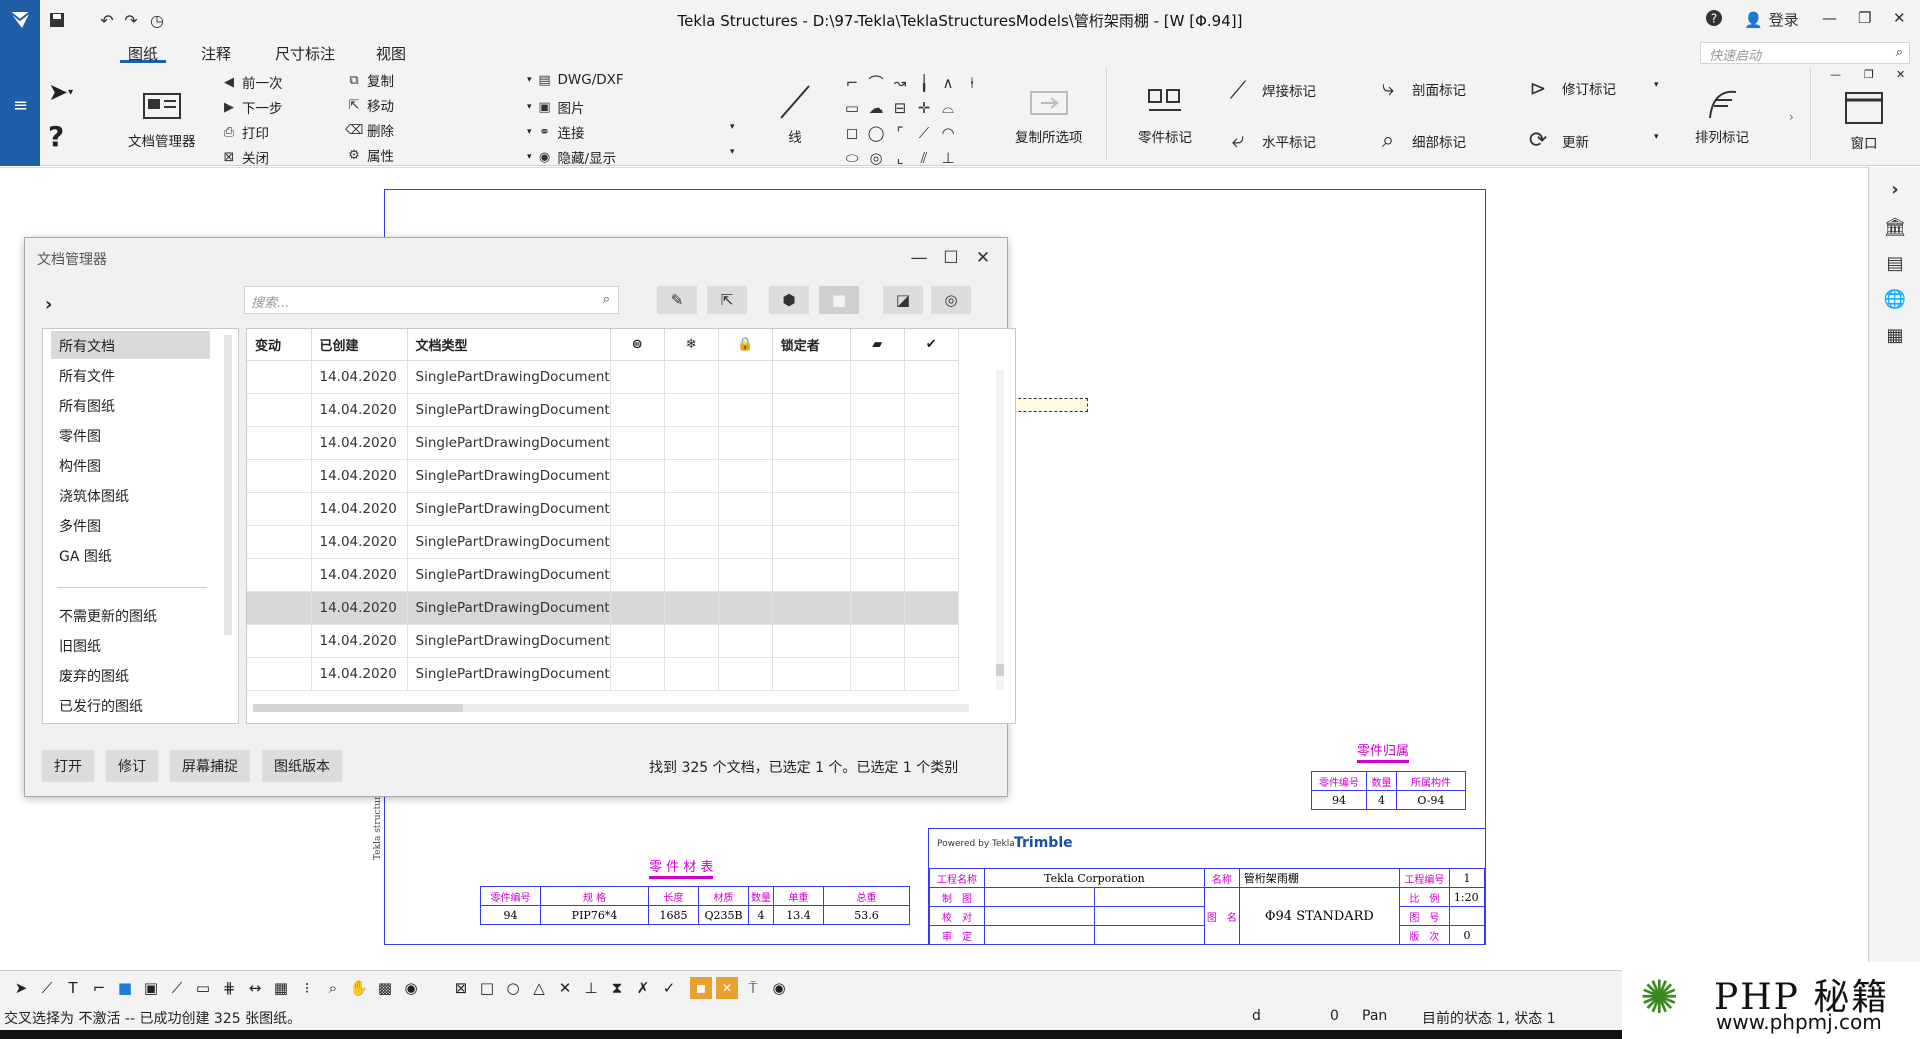 The height and width of the screenshot is (1039, 1920). I want to click on pointer-icon: ➤, so click(21, 988).